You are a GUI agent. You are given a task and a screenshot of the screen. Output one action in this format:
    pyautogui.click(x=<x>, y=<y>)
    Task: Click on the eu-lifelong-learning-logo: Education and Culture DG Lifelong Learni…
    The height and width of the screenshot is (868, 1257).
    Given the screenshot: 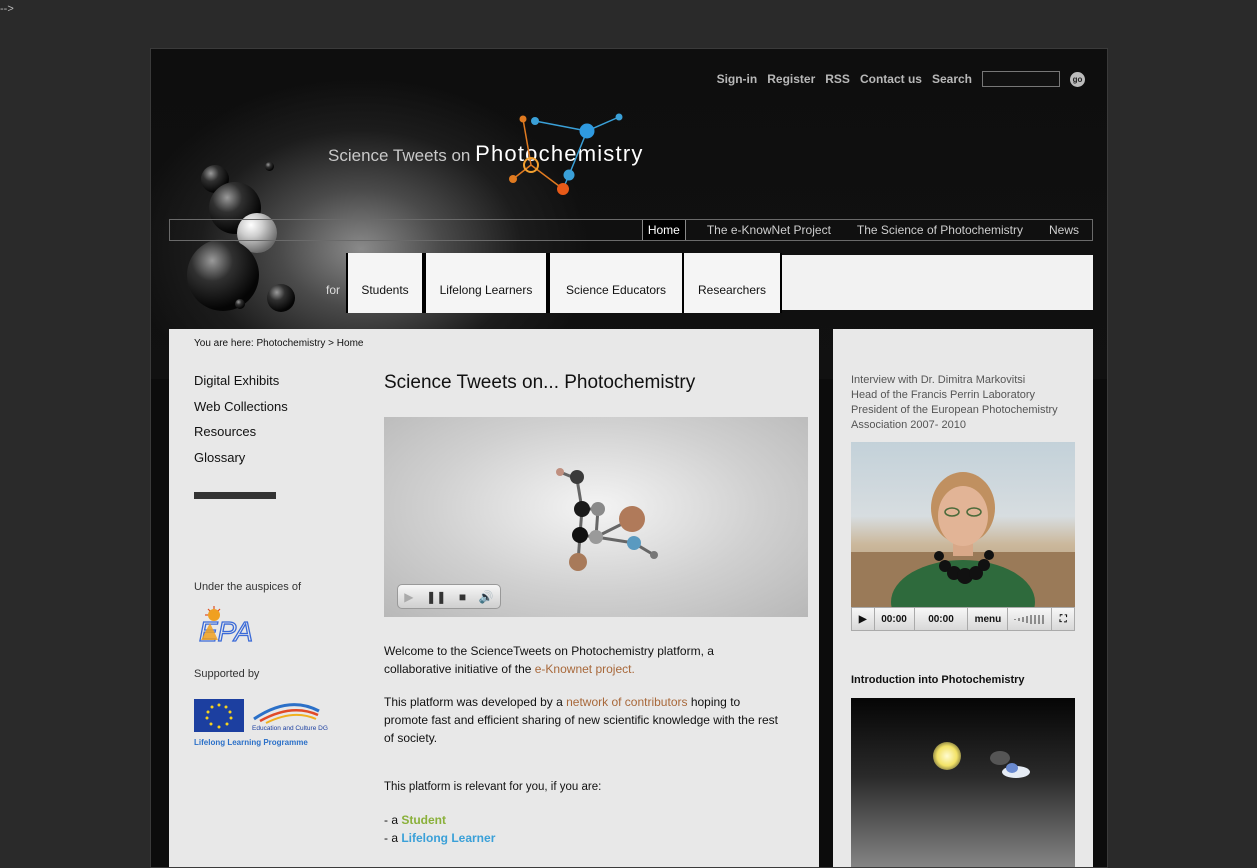 What is the action you would take?
    pyautogui.click(x=266, y=725)
    